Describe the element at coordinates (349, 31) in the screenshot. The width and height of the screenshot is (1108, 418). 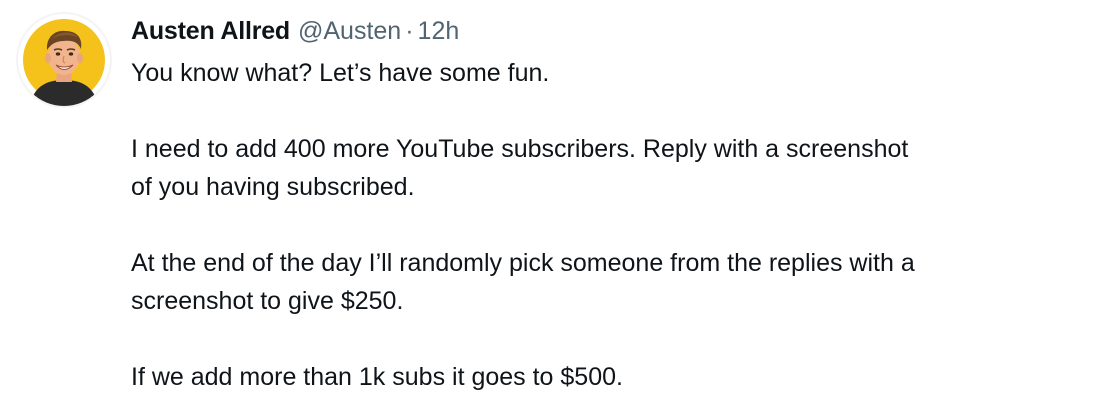
I see `author-handle: @Austen` at that location.